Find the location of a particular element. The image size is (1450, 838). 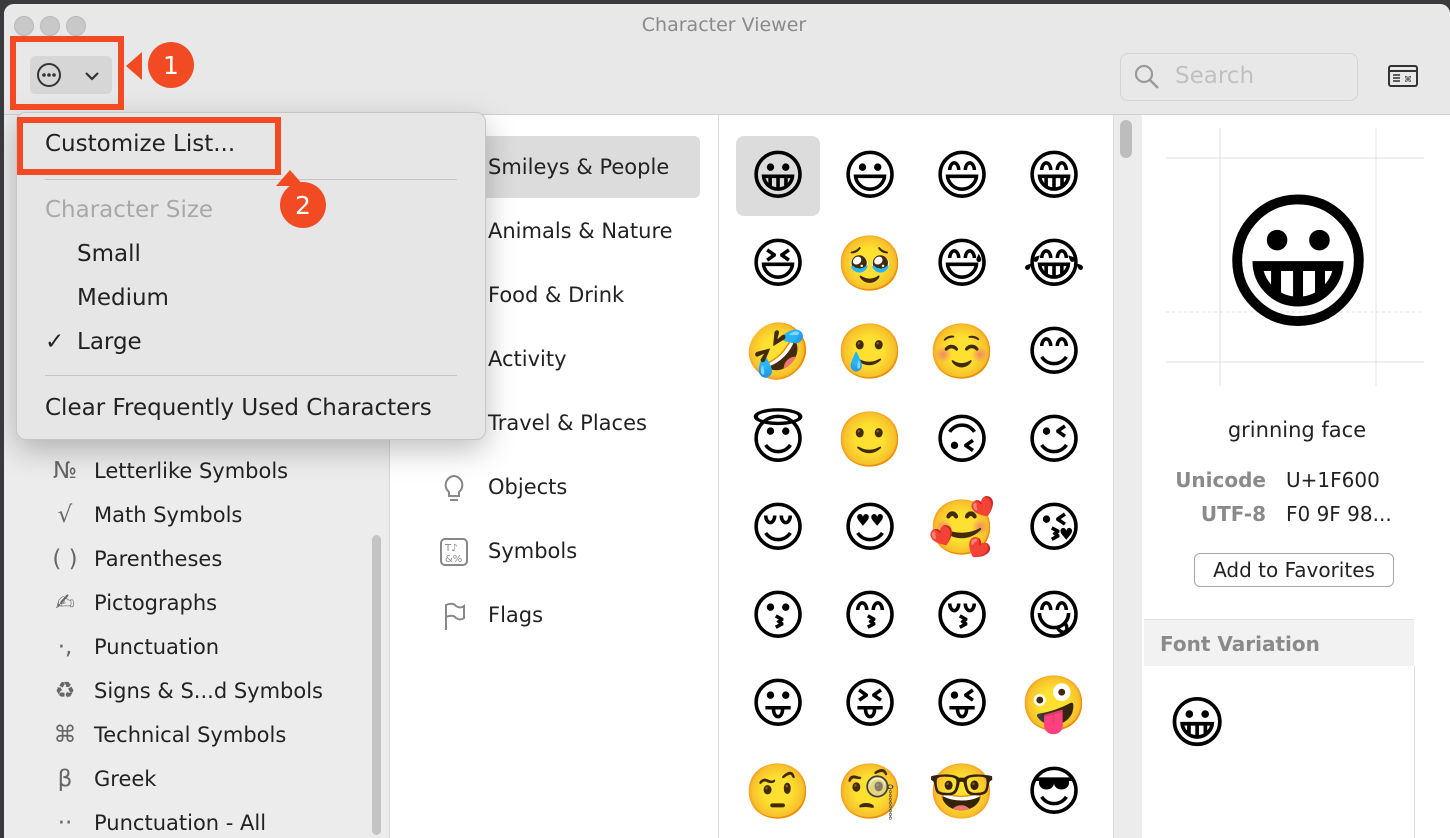

emoji-cell: 😚 is located at coordinates (962, 616).